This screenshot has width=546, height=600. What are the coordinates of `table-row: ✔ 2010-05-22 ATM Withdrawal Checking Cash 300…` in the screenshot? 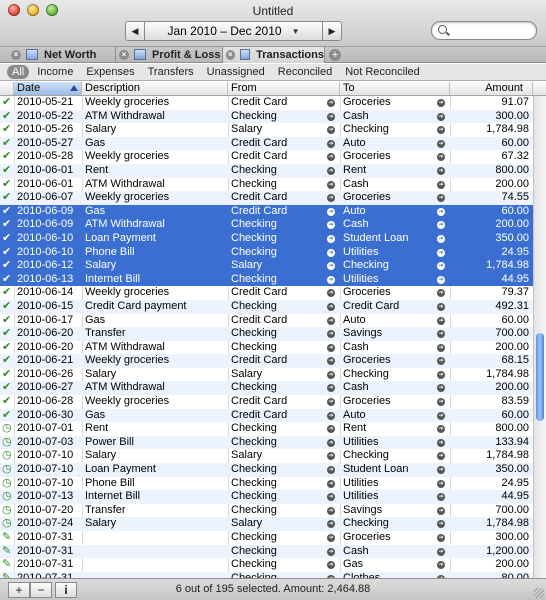 It's located at (266, 116).